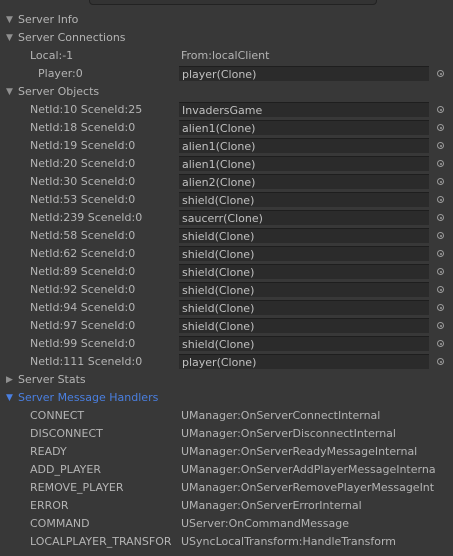 This screenshot has height=556, width=453. I want to click on message-type: LOCALPLAYER_TRANSFOR, so click(101, 541).